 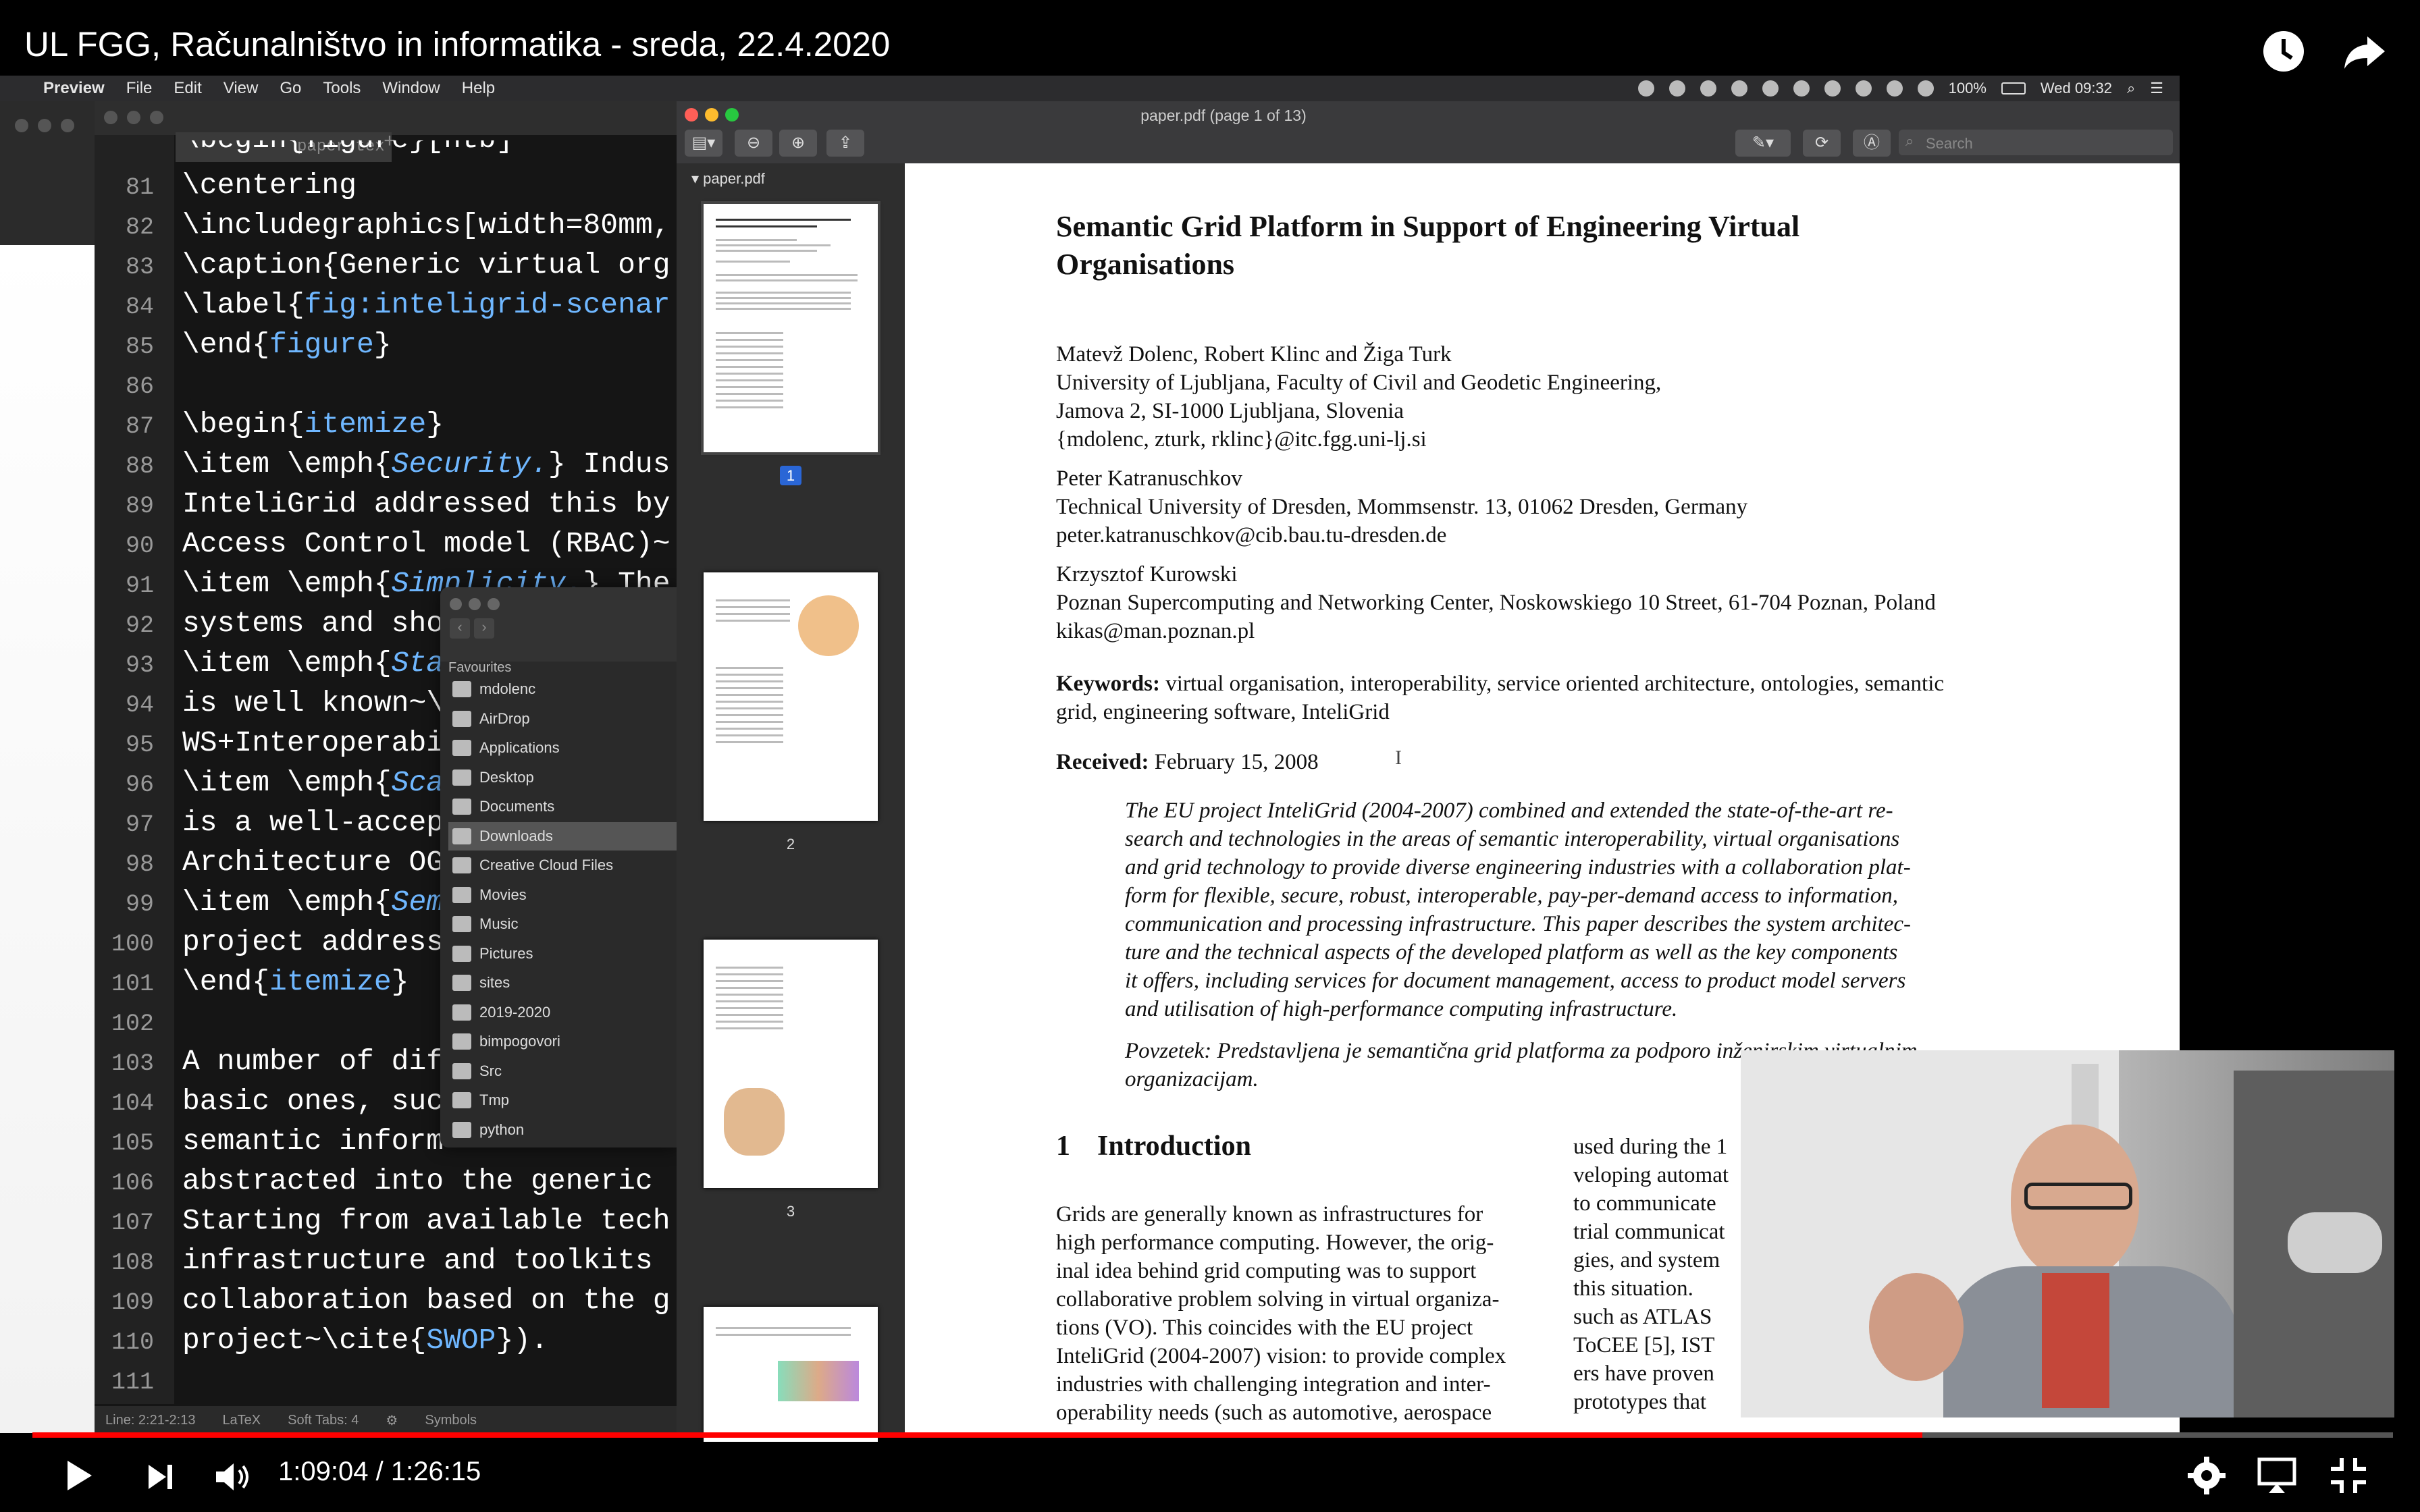 I want to click on code-line: 110 project~\cite{SWOP})., so click(x=386, y=1344).